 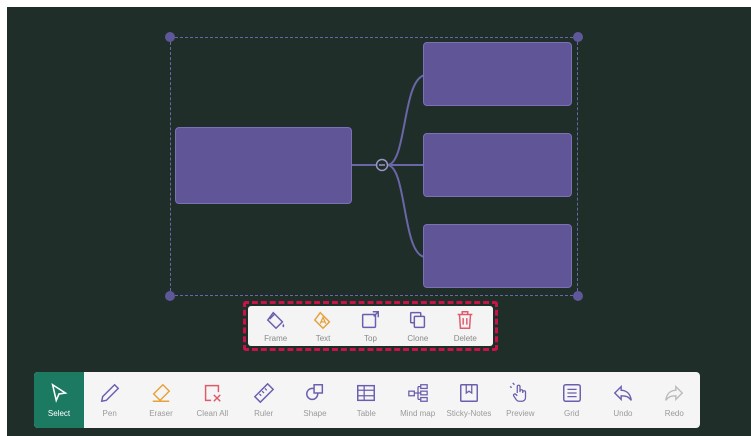 What do you see at coordinates (366, 393) in the screenshot?
I see `table-icon` at bounding box center [366, 393].